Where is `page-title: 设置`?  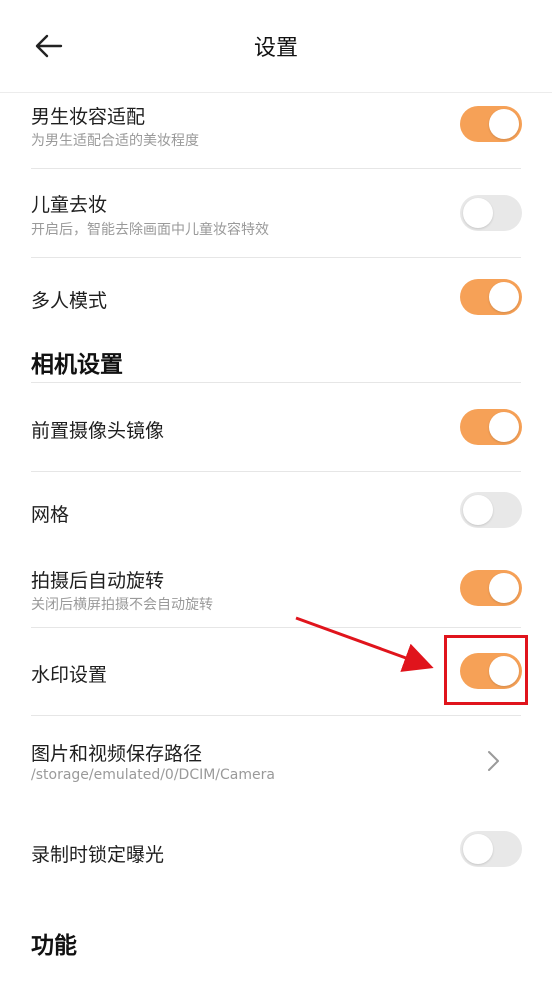
page-title: 设置 is located at coordinates (275, 48).